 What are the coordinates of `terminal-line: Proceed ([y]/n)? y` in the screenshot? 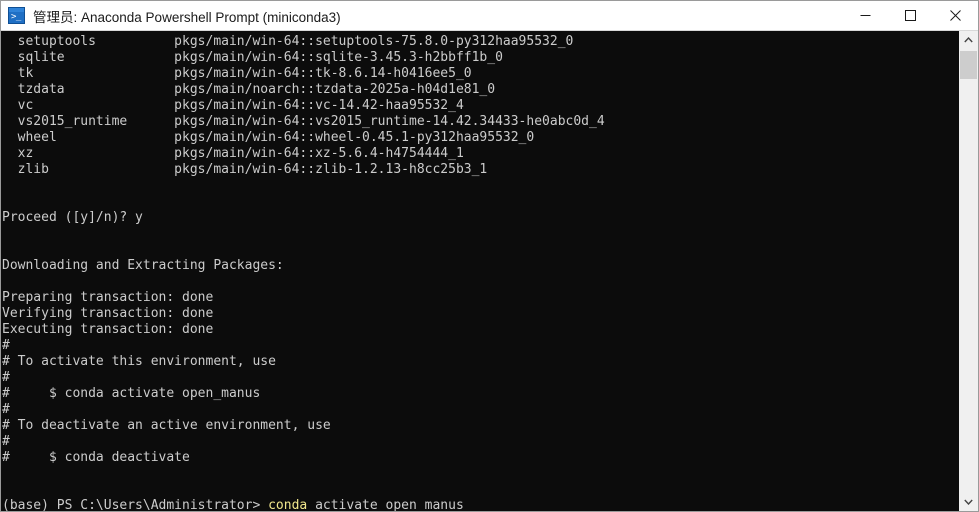 It's located at (72, 217).